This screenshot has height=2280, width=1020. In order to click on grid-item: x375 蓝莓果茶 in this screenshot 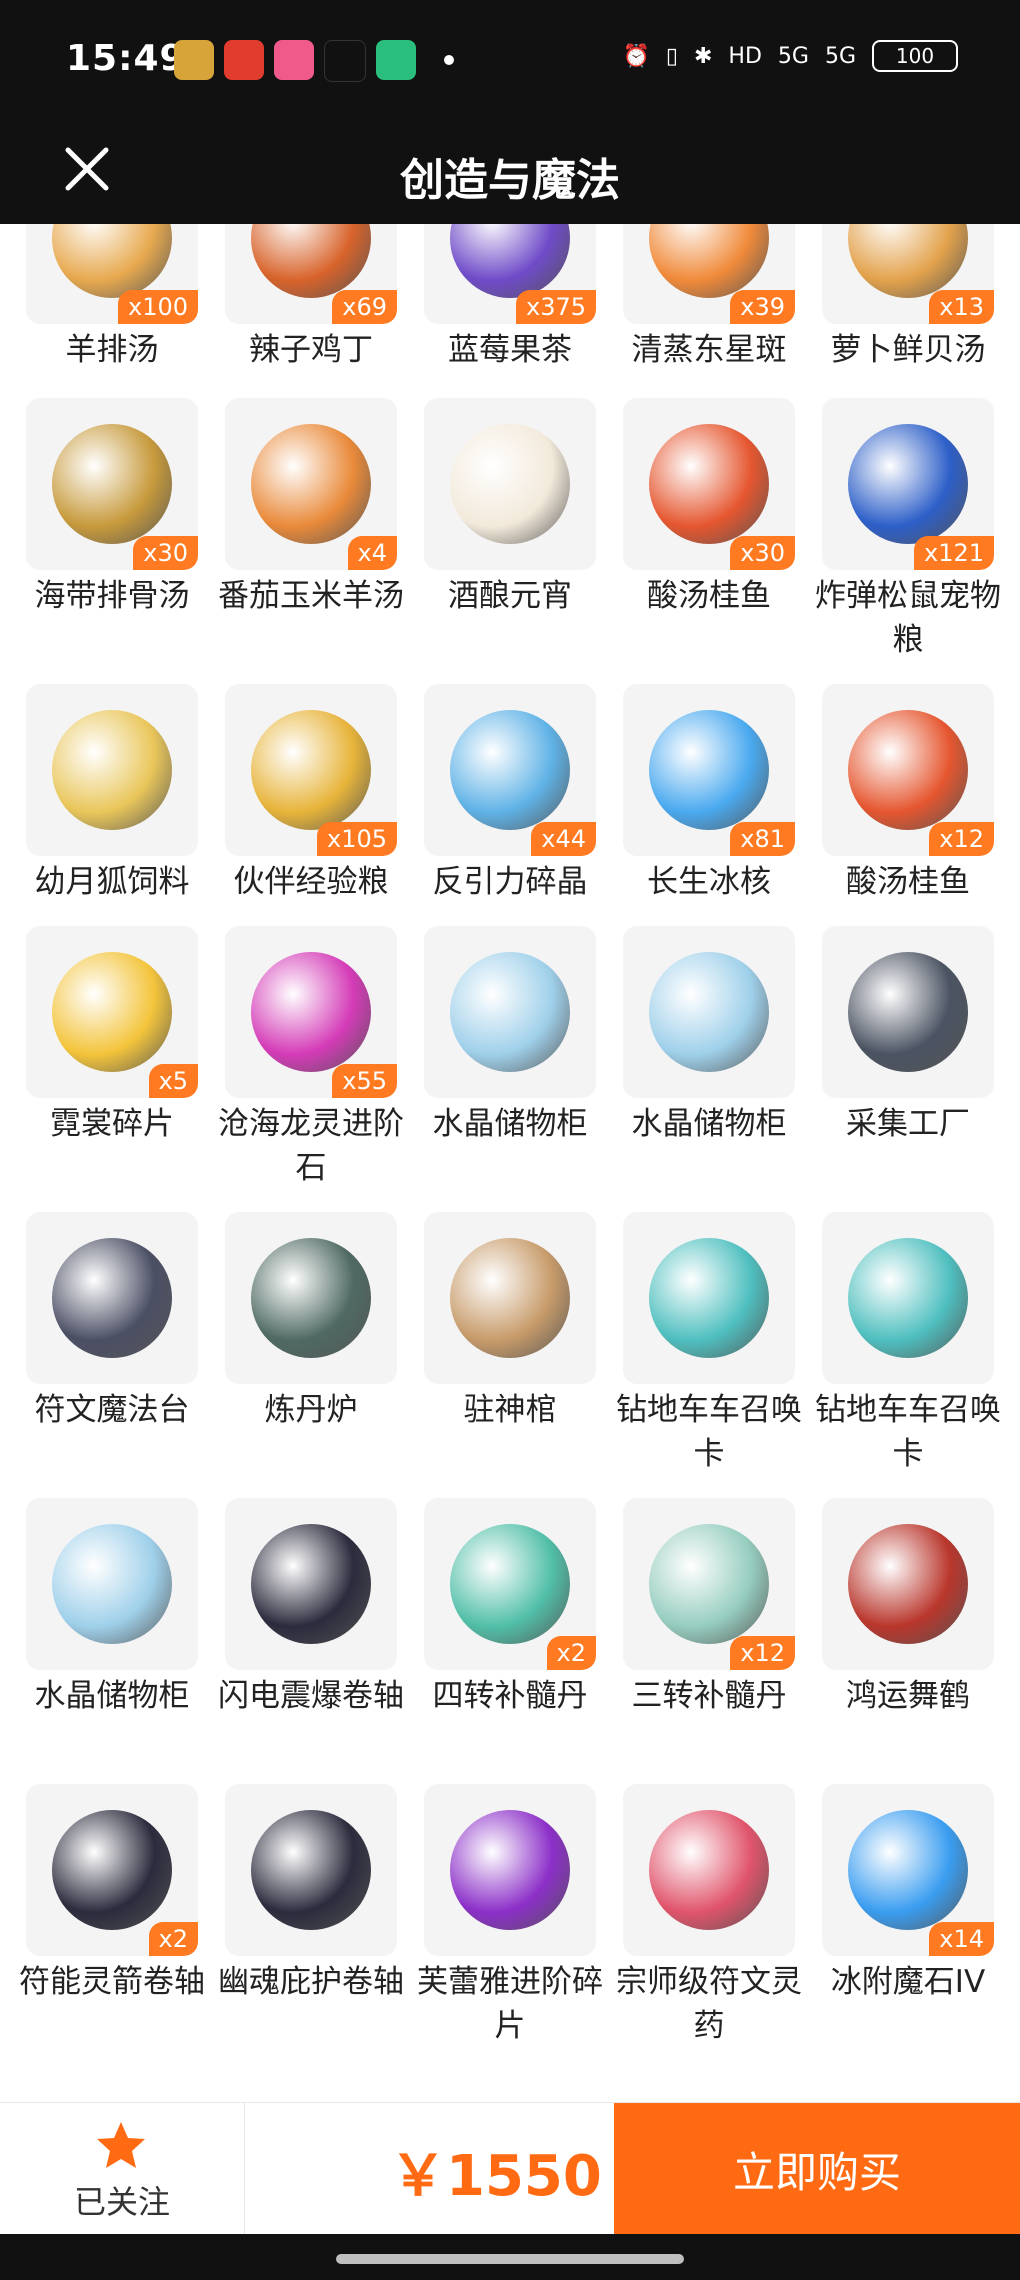, I will do `click(510, 311)`.